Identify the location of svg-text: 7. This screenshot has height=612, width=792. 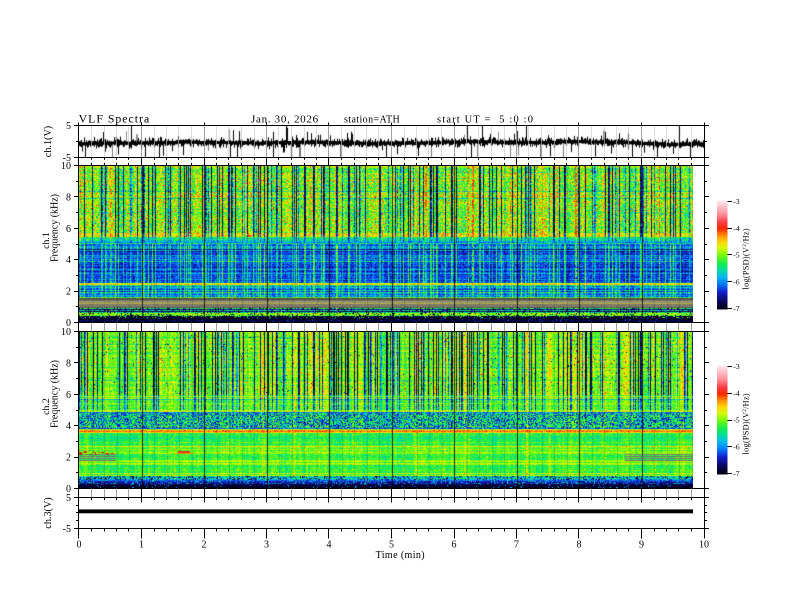
(516, 545).